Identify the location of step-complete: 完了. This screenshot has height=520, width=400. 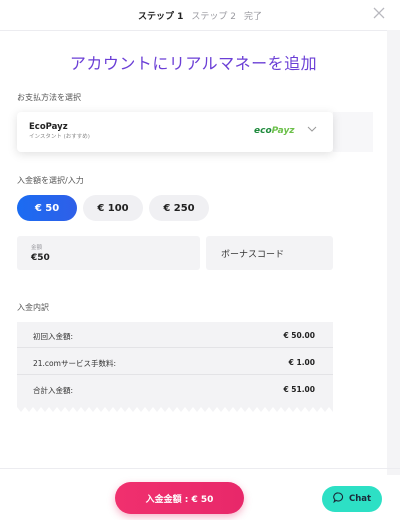
(252, 17).